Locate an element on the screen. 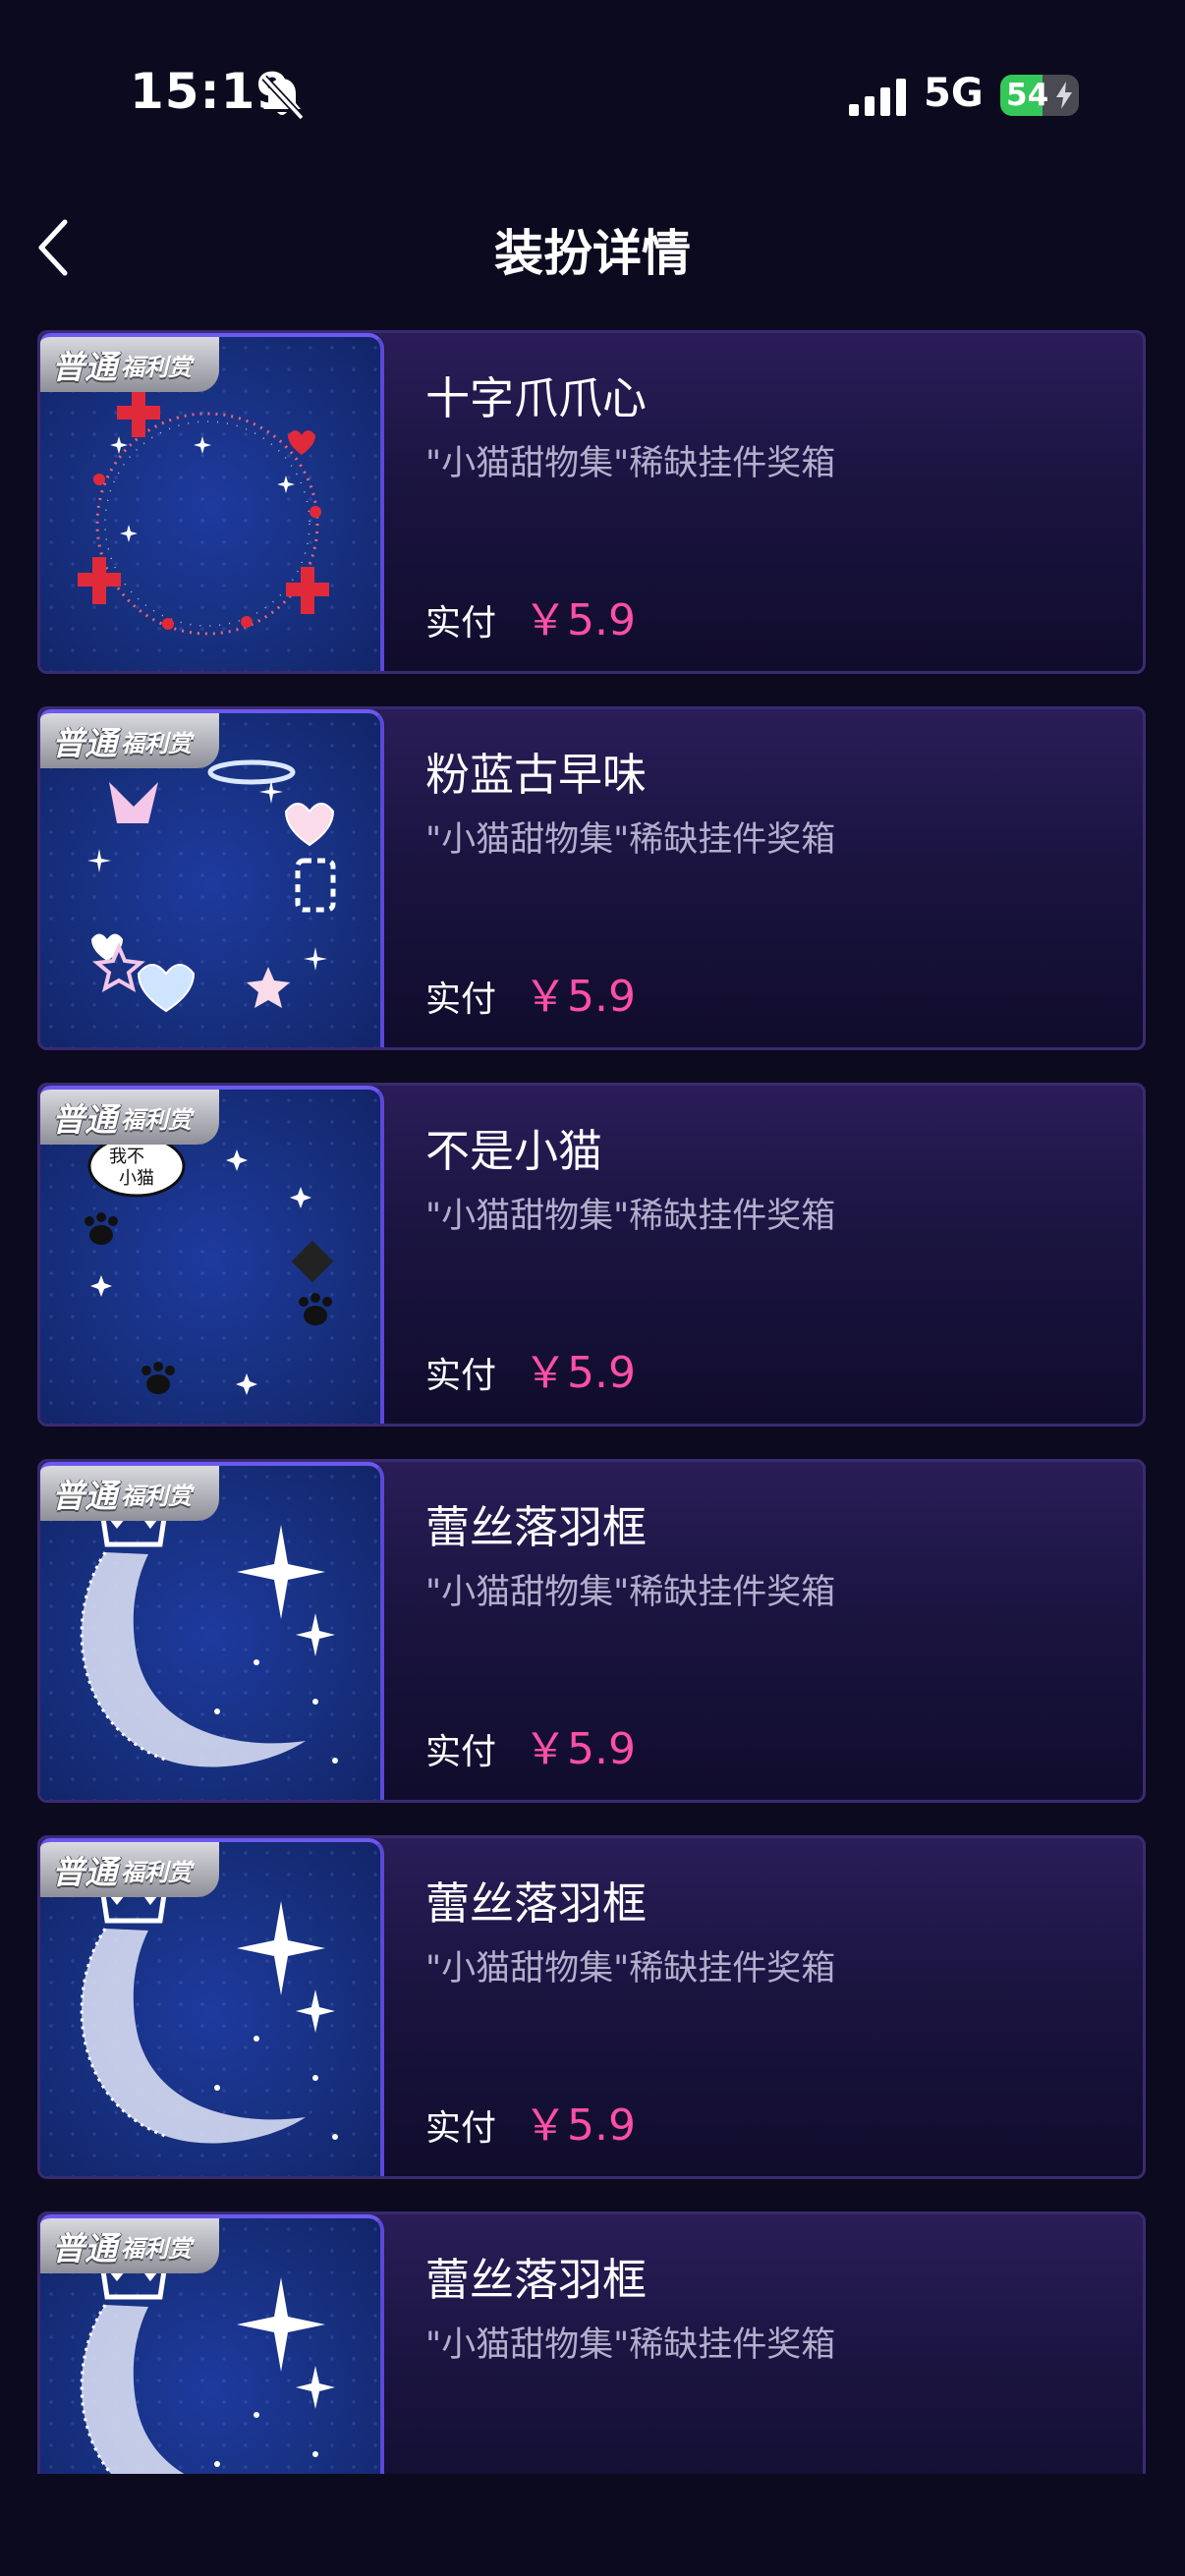  svg-text: 小猫 is located at coordinates (136, 1178).